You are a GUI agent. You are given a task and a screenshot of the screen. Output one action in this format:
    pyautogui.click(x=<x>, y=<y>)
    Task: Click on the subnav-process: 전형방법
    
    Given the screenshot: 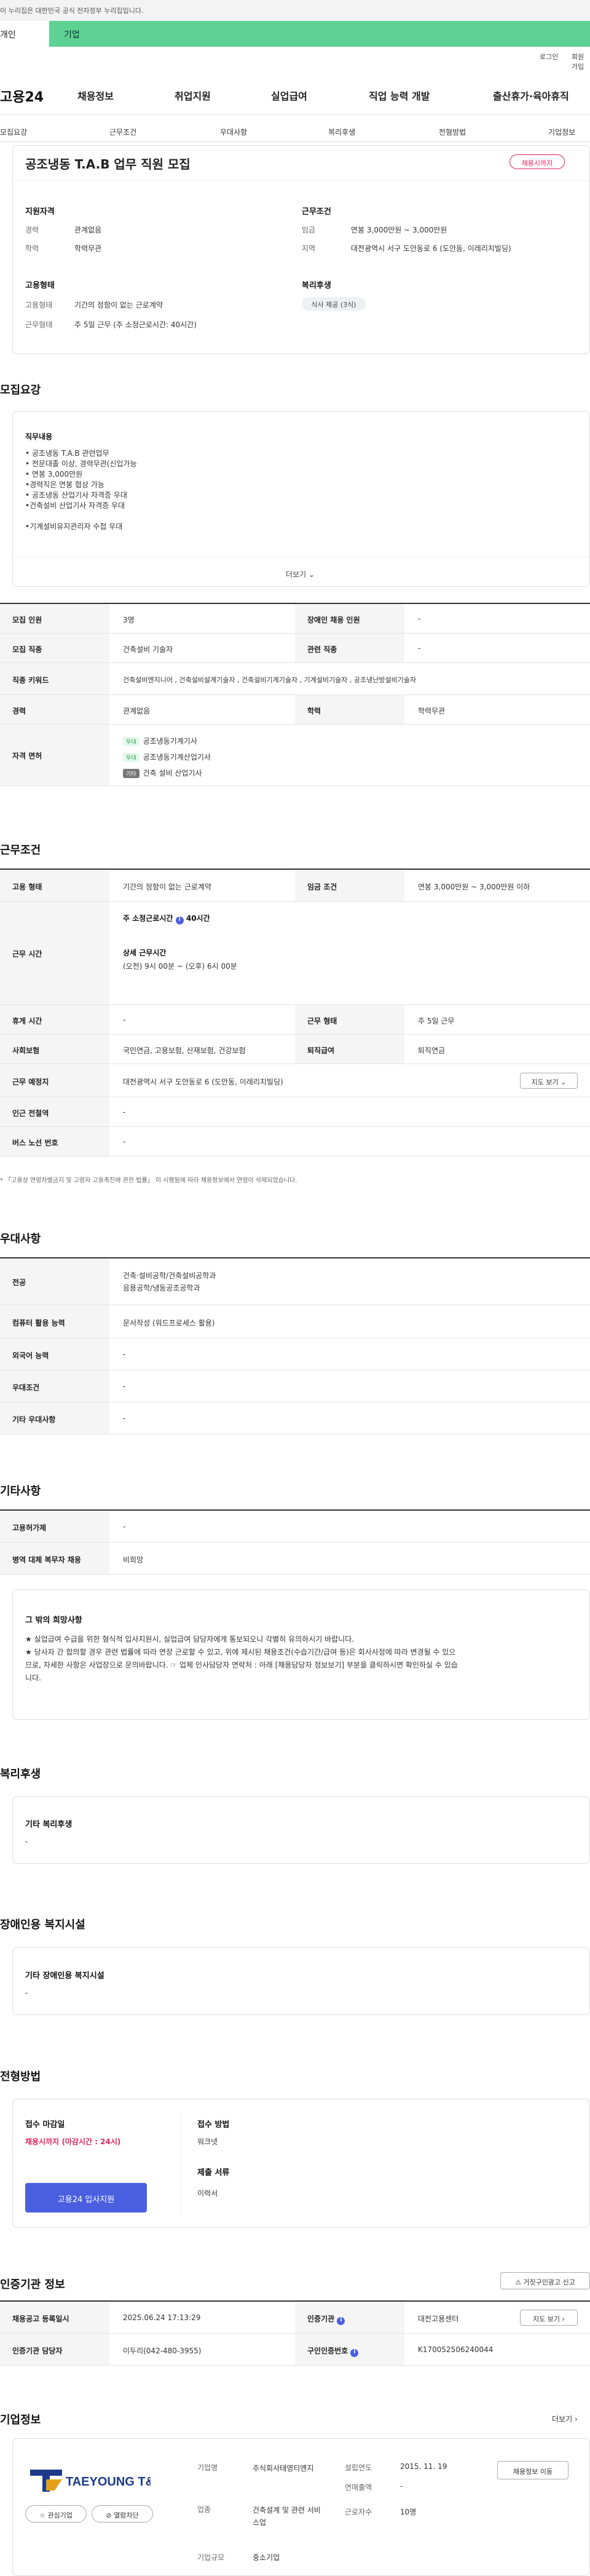 What is the action you would take?
    pyautogui.click(x=453, y=132)
    